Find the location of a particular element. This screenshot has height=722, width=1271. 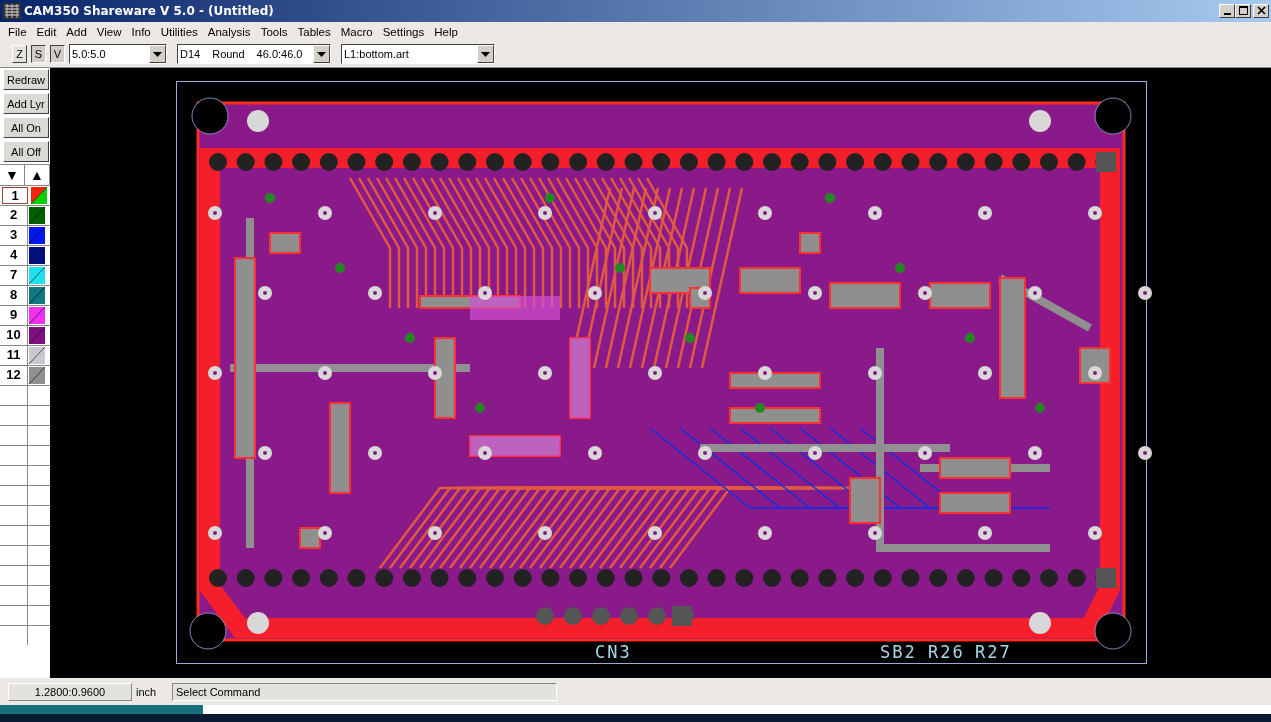

units-label: inch is located at coordinates (147, 691).